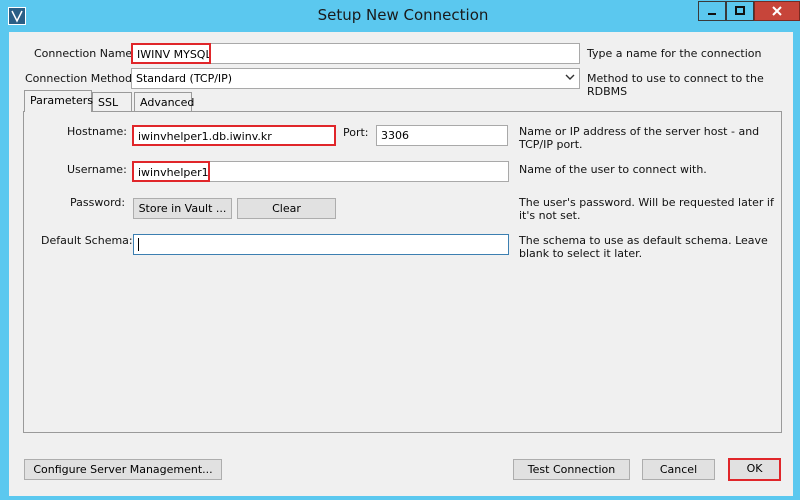  Describe the element at coordinates (138, 244) in the screenshot. I see `text-cursor` at that location.